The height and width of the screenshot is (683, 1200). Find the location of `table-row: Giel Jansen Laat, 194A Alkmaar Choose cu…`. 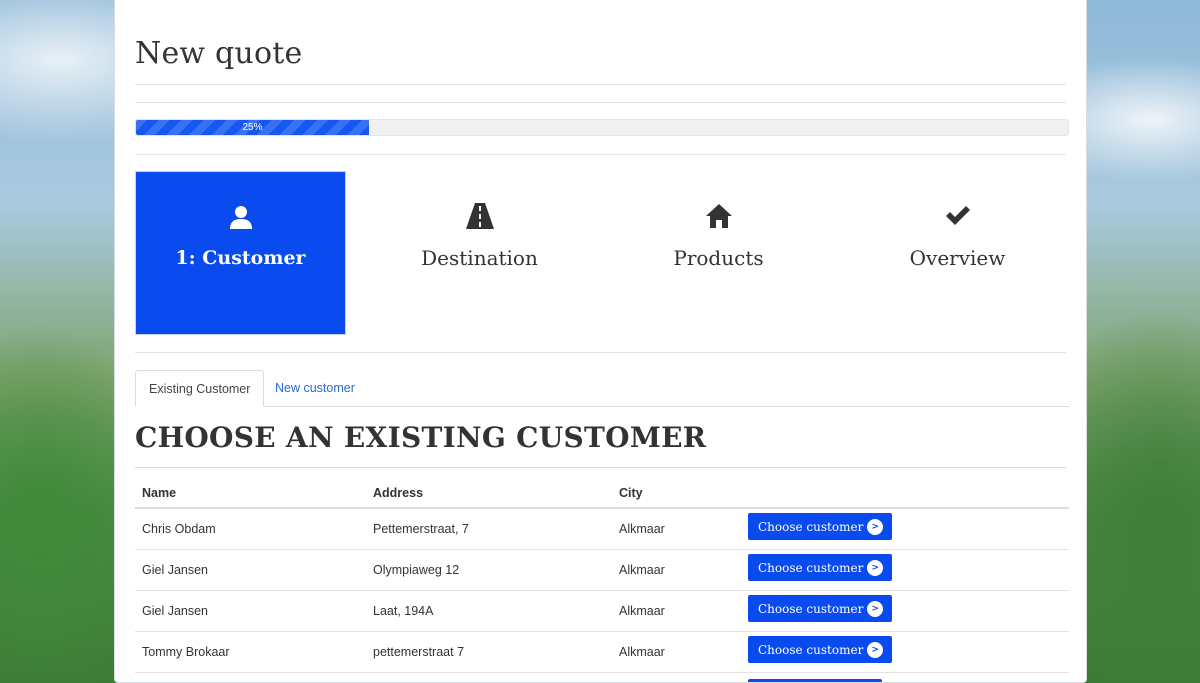

table-row: Giel Jansen Laat, 194A Alkmaar Choose cu… is located at coordinates (602, 611).